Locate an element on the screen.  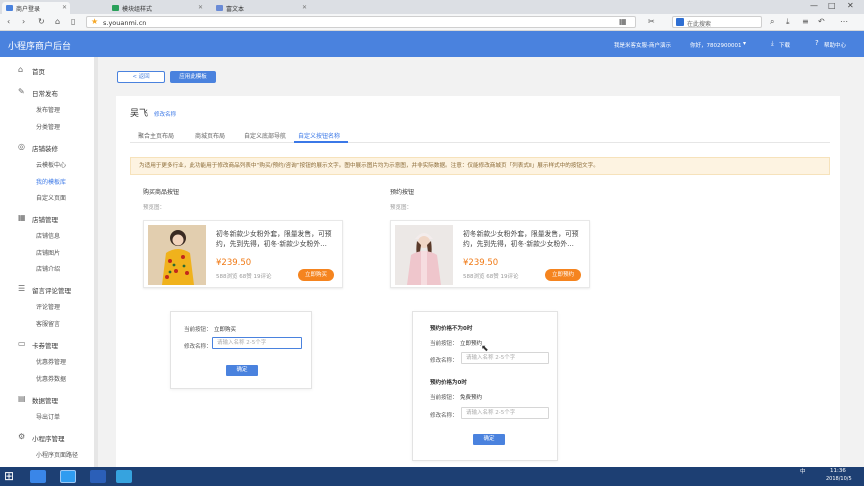
sidebar-item-comments: 评论管理 is located at coordinates (48, 306).